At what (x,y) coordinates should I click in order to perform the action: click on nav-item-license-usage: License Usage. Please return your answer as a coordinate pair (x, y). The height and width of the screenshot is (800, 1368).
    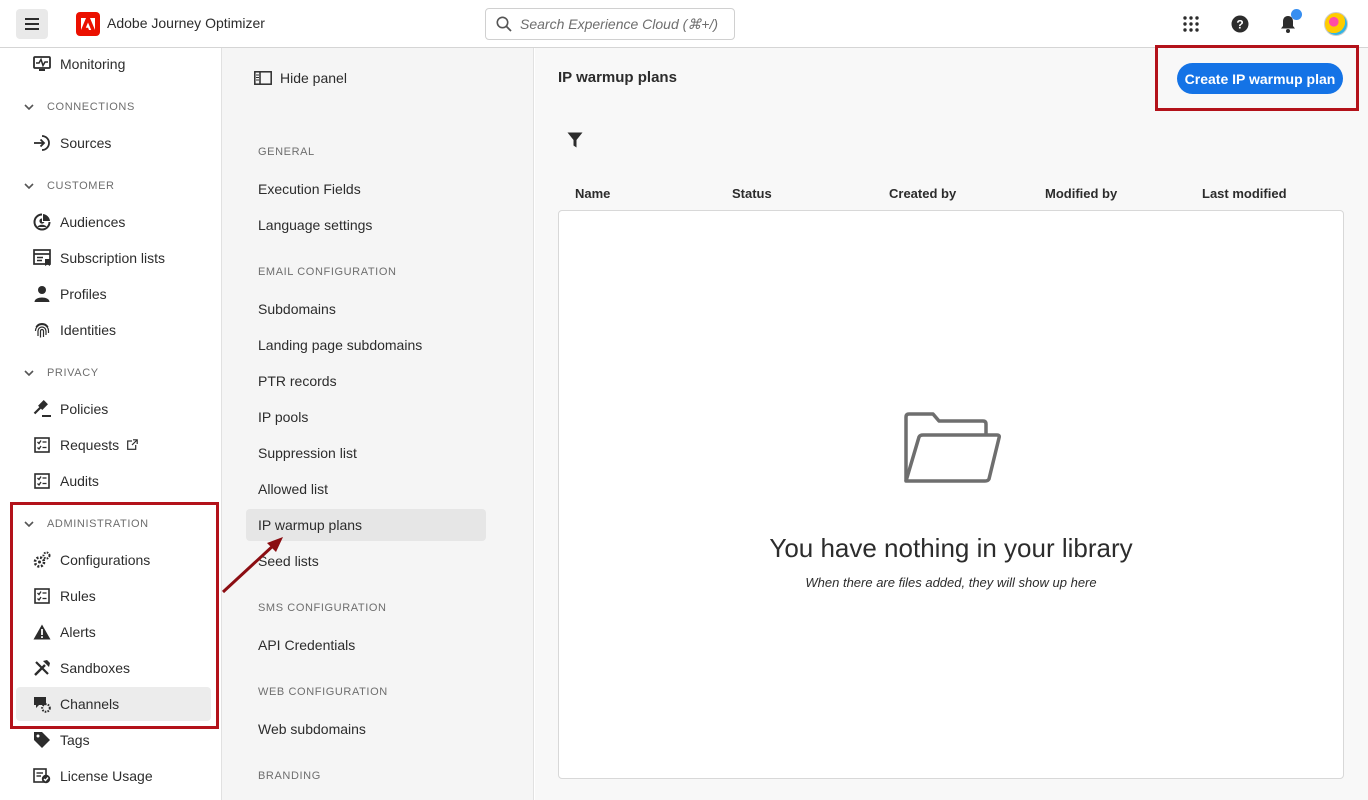
    Looking at the image, I should click on (119, 776).